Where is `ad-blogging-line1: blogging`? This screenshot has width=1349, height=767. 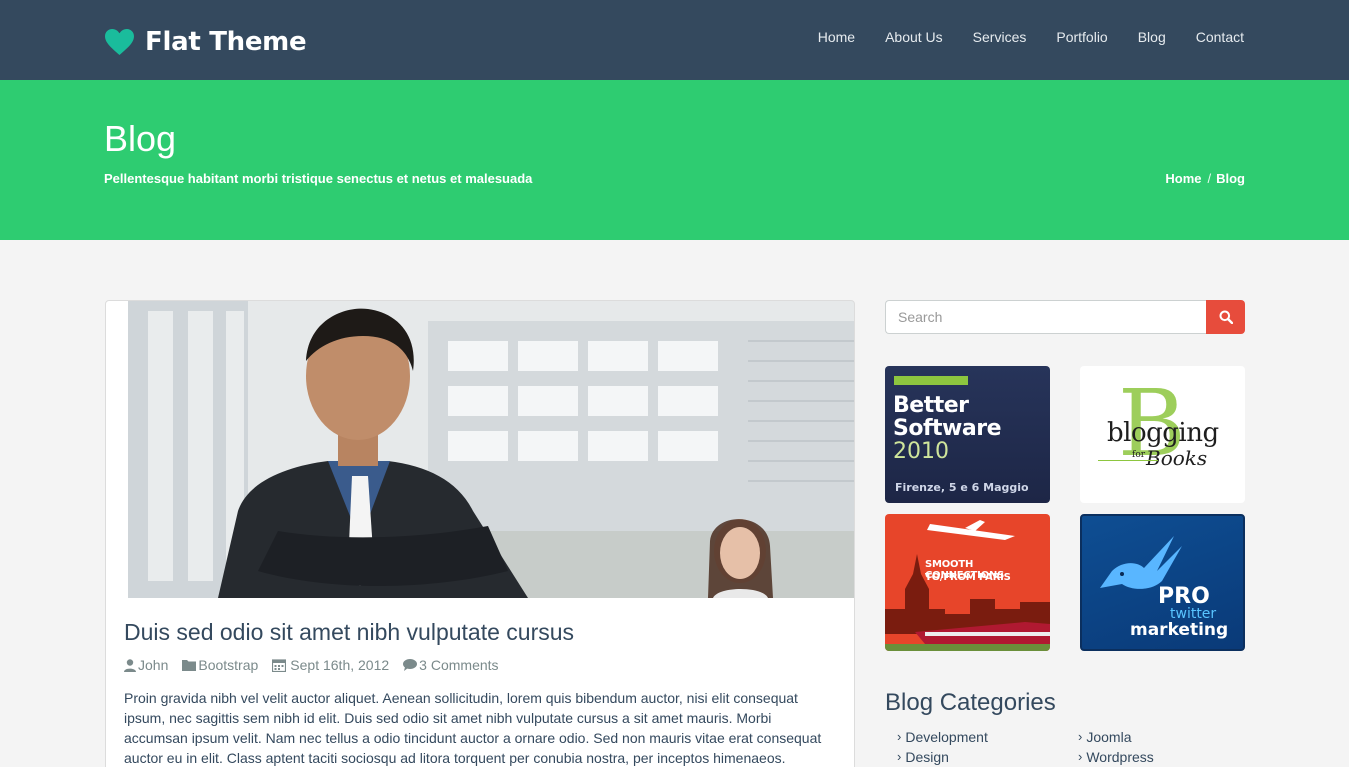 ad-blogging-line1: blogging is located at coordinates (1163, 433).